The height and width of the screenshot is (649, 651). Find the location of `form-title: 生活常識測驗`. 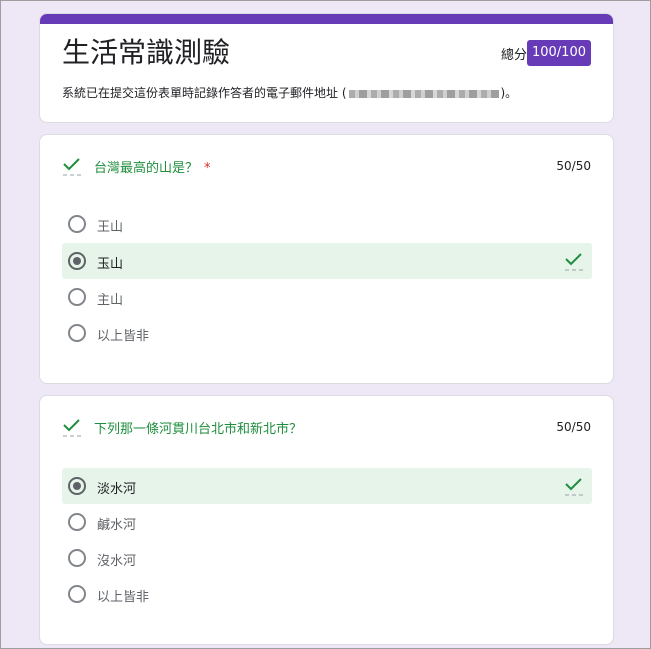

form-title: 生活常識測驗 is located at coordinates (146, 52).